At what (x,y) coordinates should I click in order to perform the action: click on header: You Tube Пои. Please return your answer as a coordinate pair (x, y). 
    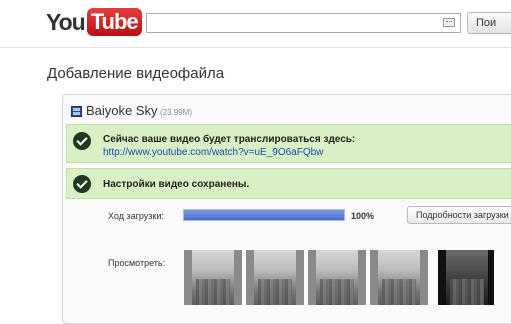
    Looking at the image, I should click on (255, 24).